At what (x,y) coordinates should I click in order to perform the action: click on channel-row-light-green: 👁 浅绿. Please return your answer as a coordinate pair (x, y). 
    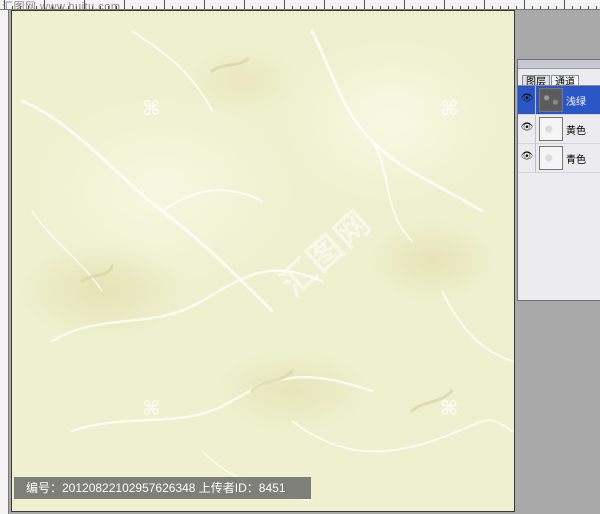
    Looking at the image, I should click on (559, 100).